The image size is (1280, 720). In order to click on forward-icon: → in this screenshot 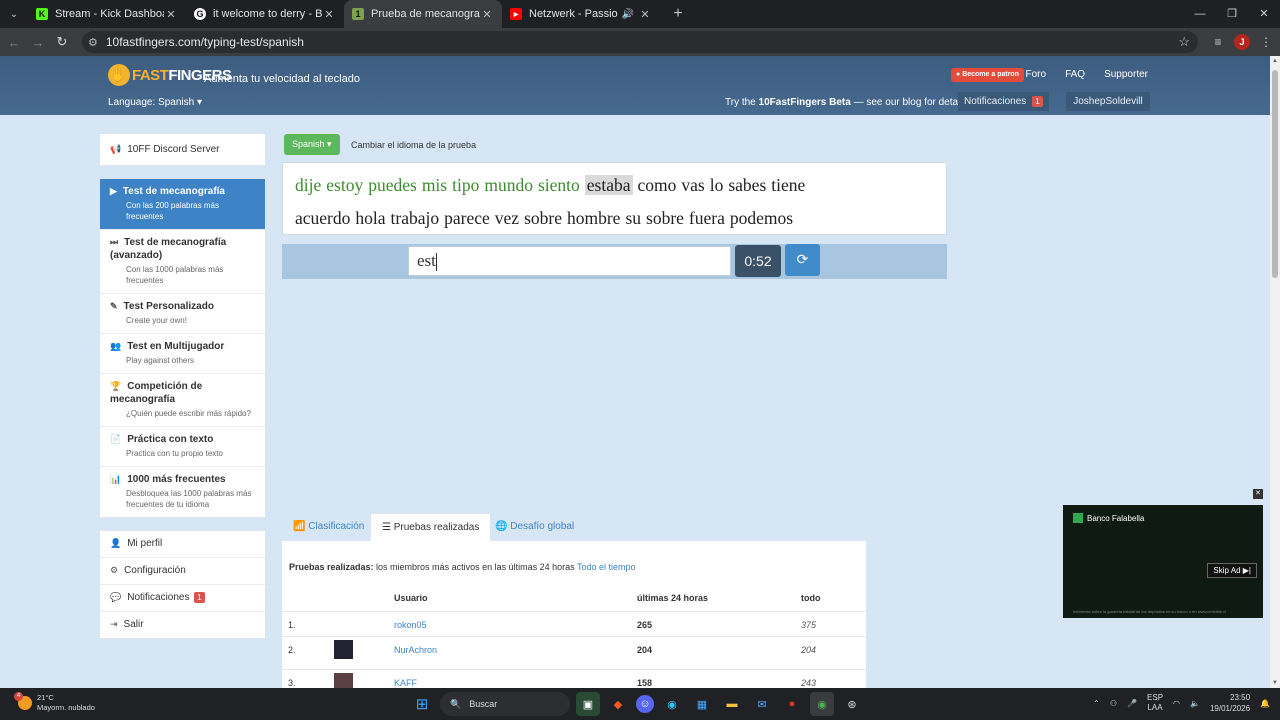, I will do `click(38, 42)`.